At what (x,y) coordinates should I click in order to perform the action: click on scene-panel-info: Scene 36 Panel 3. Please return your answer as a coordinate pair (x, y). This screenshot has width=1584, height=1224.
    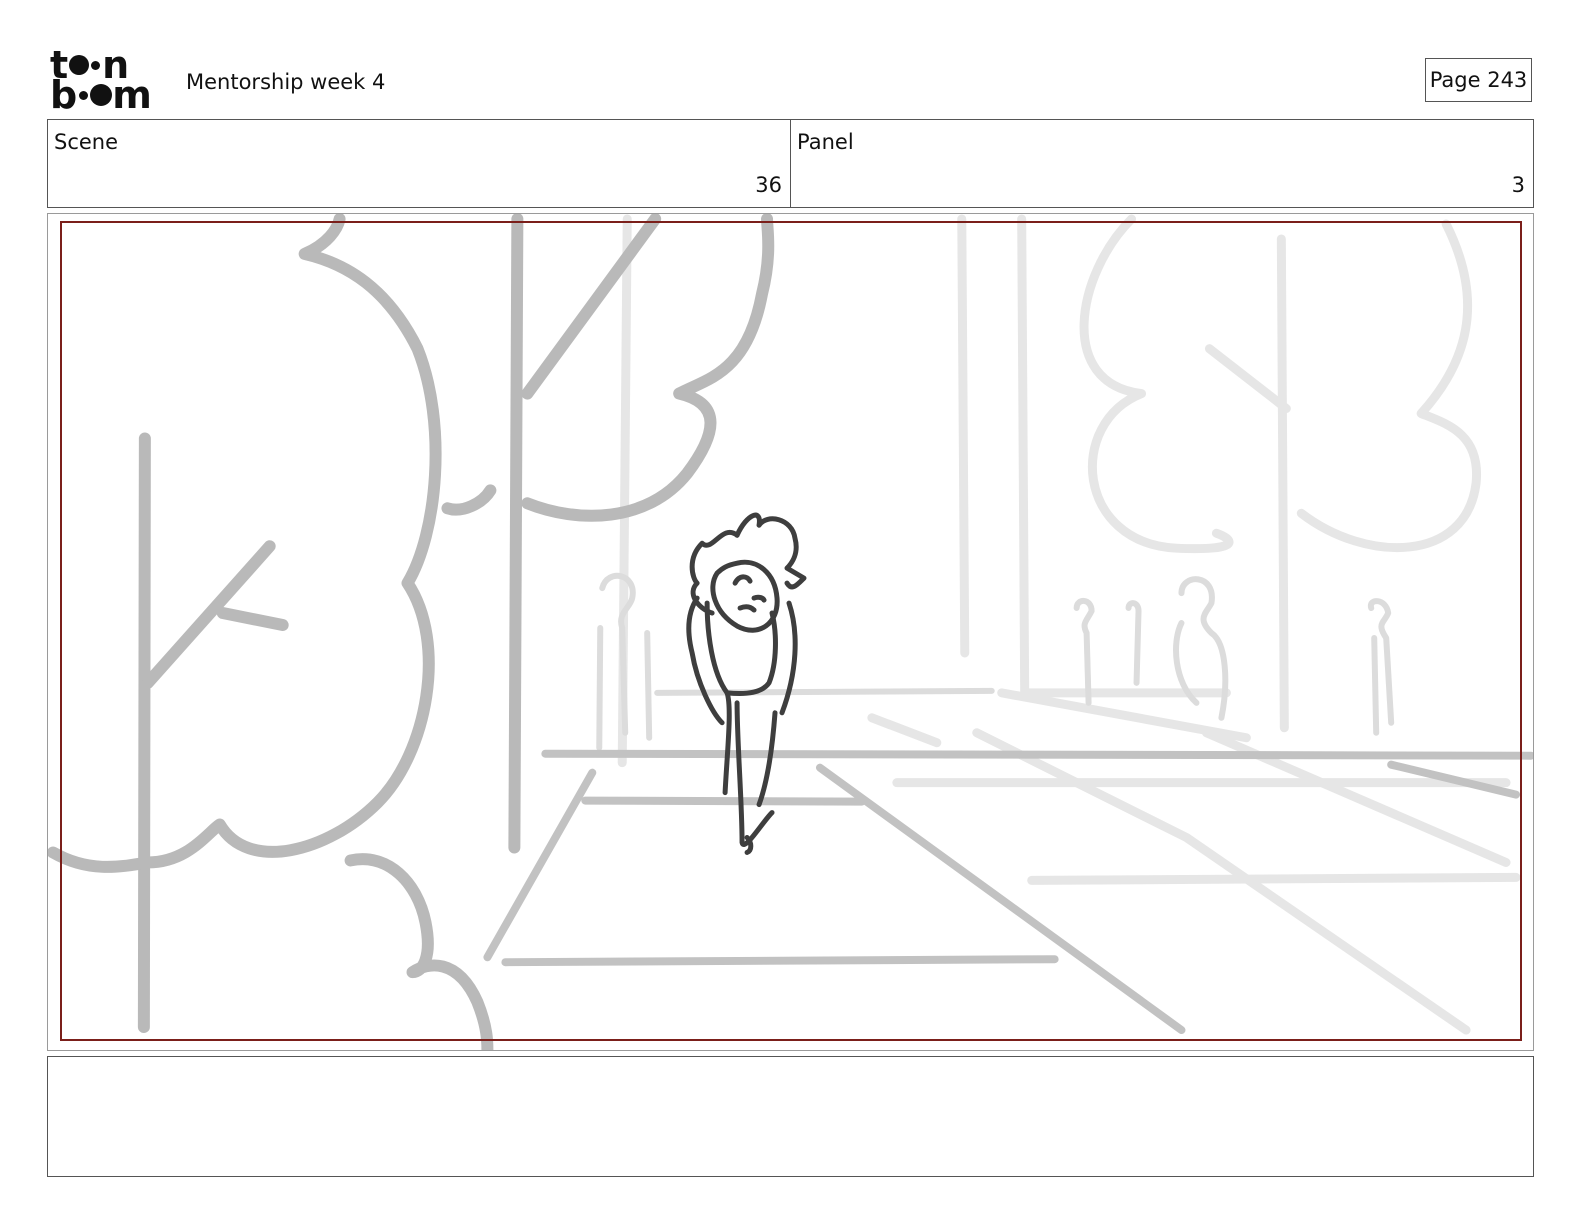
    Looking at the image, I should click on (790, 163).